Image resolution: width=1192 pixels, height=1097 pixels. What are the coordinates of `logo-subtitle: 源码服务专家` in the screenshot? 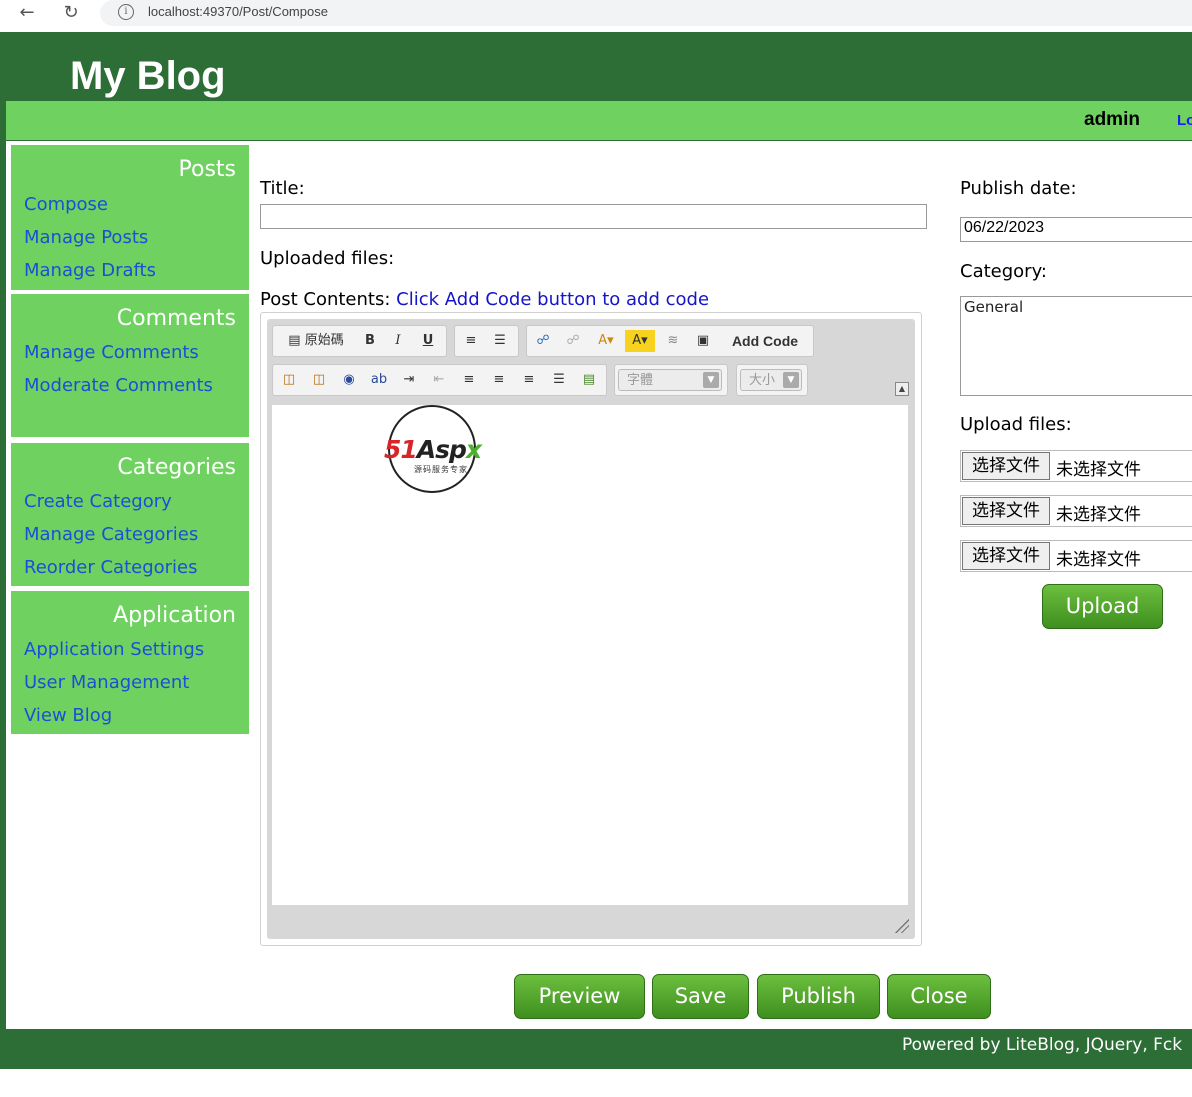 It's located at (441, 469).